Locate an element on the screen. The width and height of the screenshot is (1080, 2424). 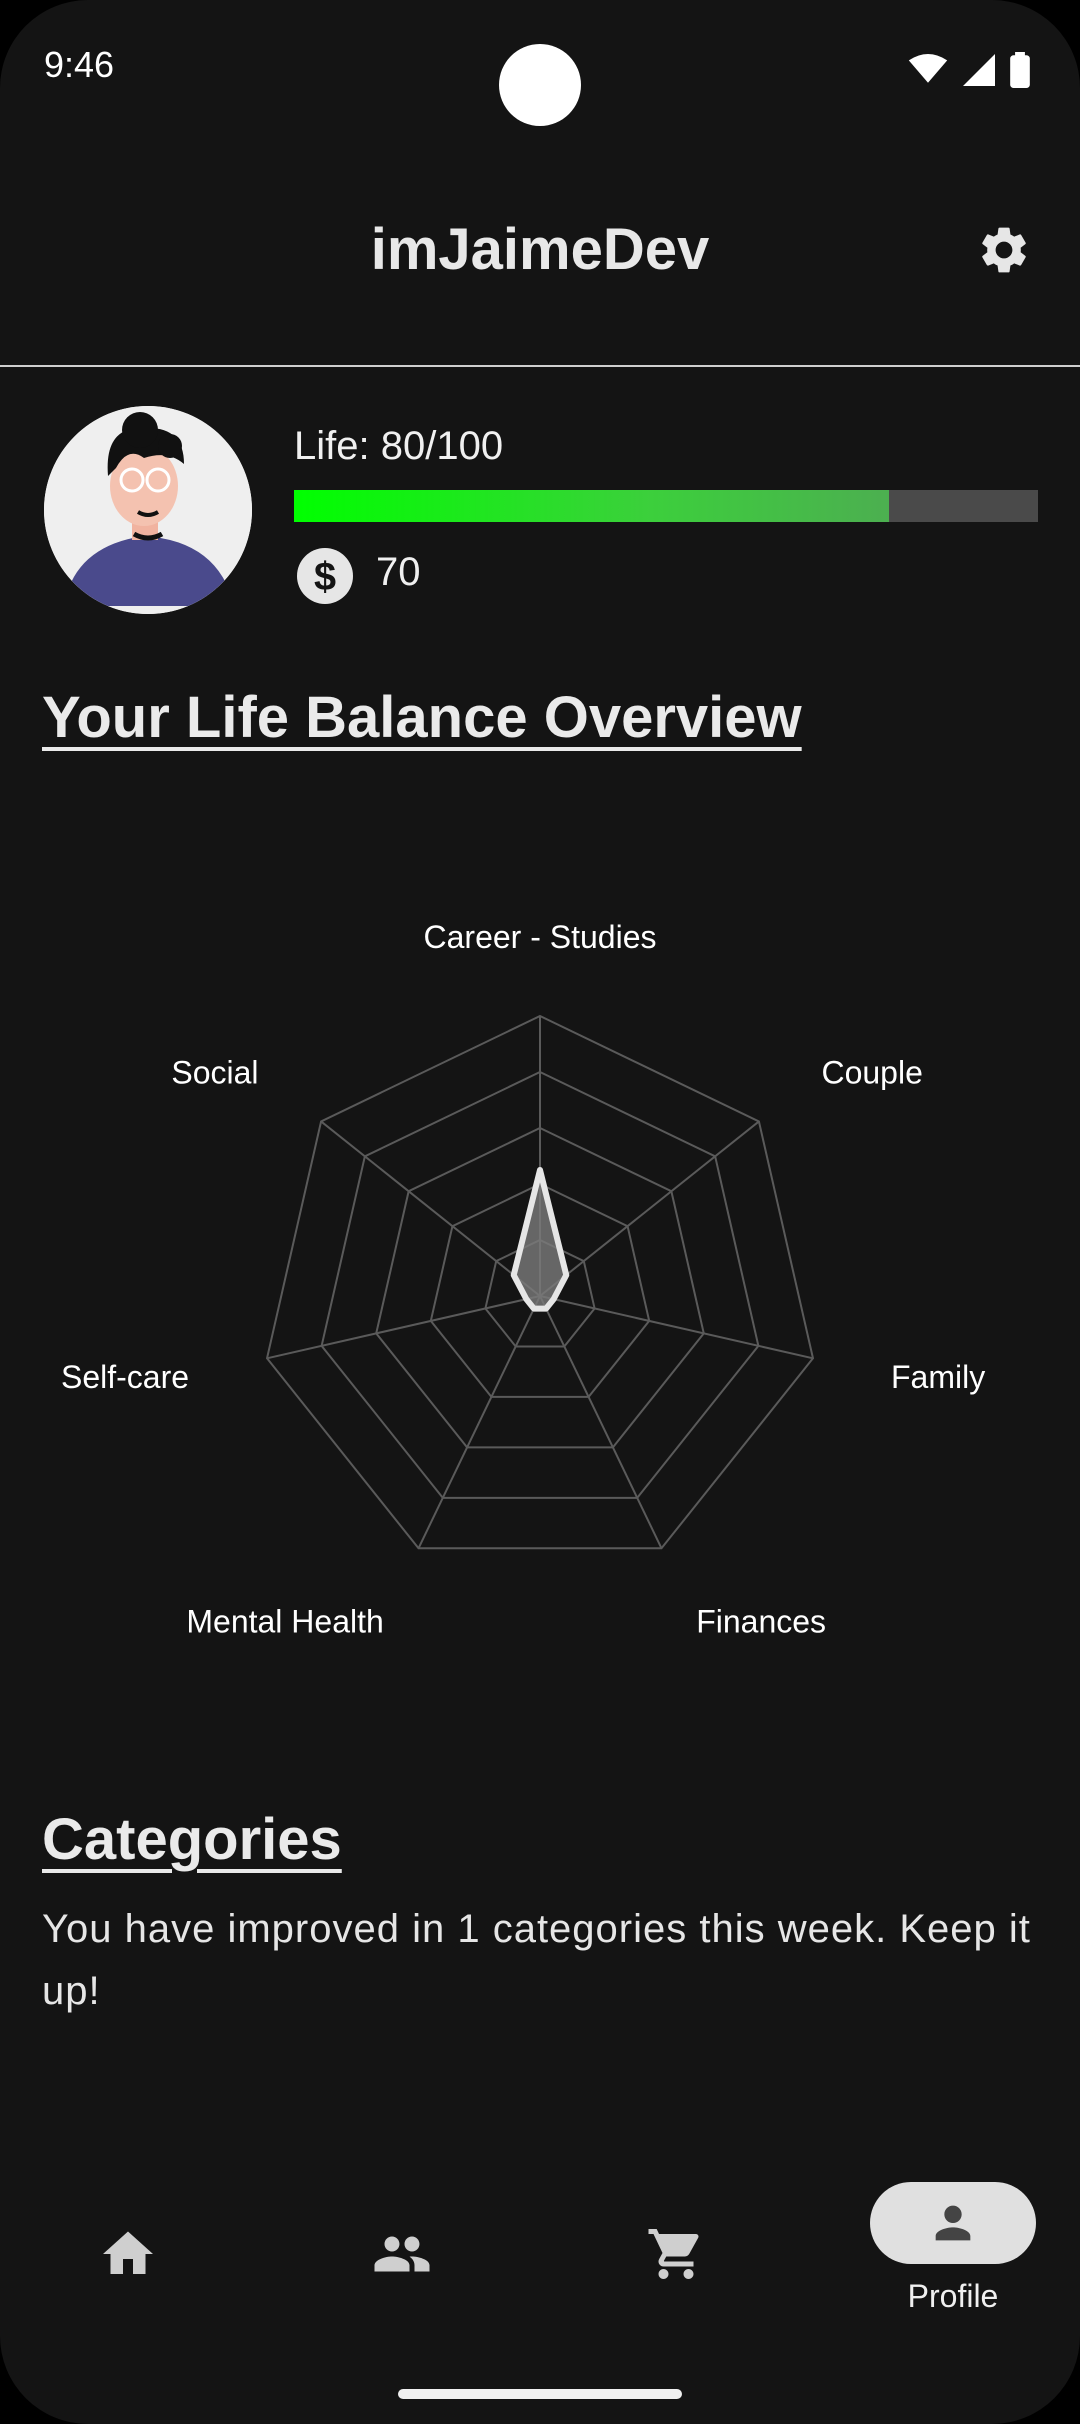
header-divider is located at coordinates (540, 366).